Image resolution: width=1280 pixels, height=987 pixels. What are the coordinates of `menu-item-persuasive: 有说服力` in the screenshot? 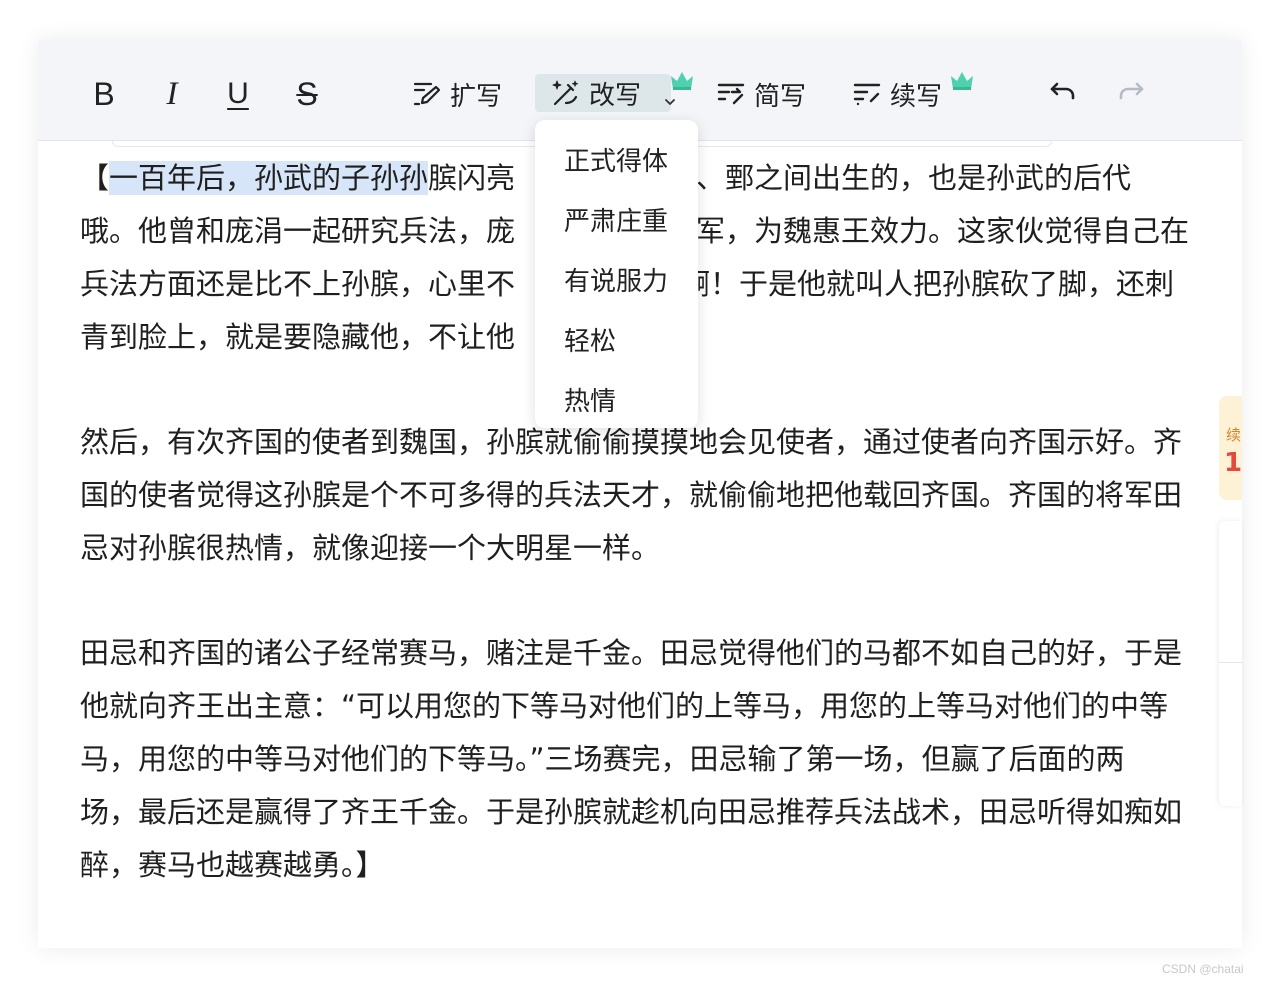 It's located at (616, 279).